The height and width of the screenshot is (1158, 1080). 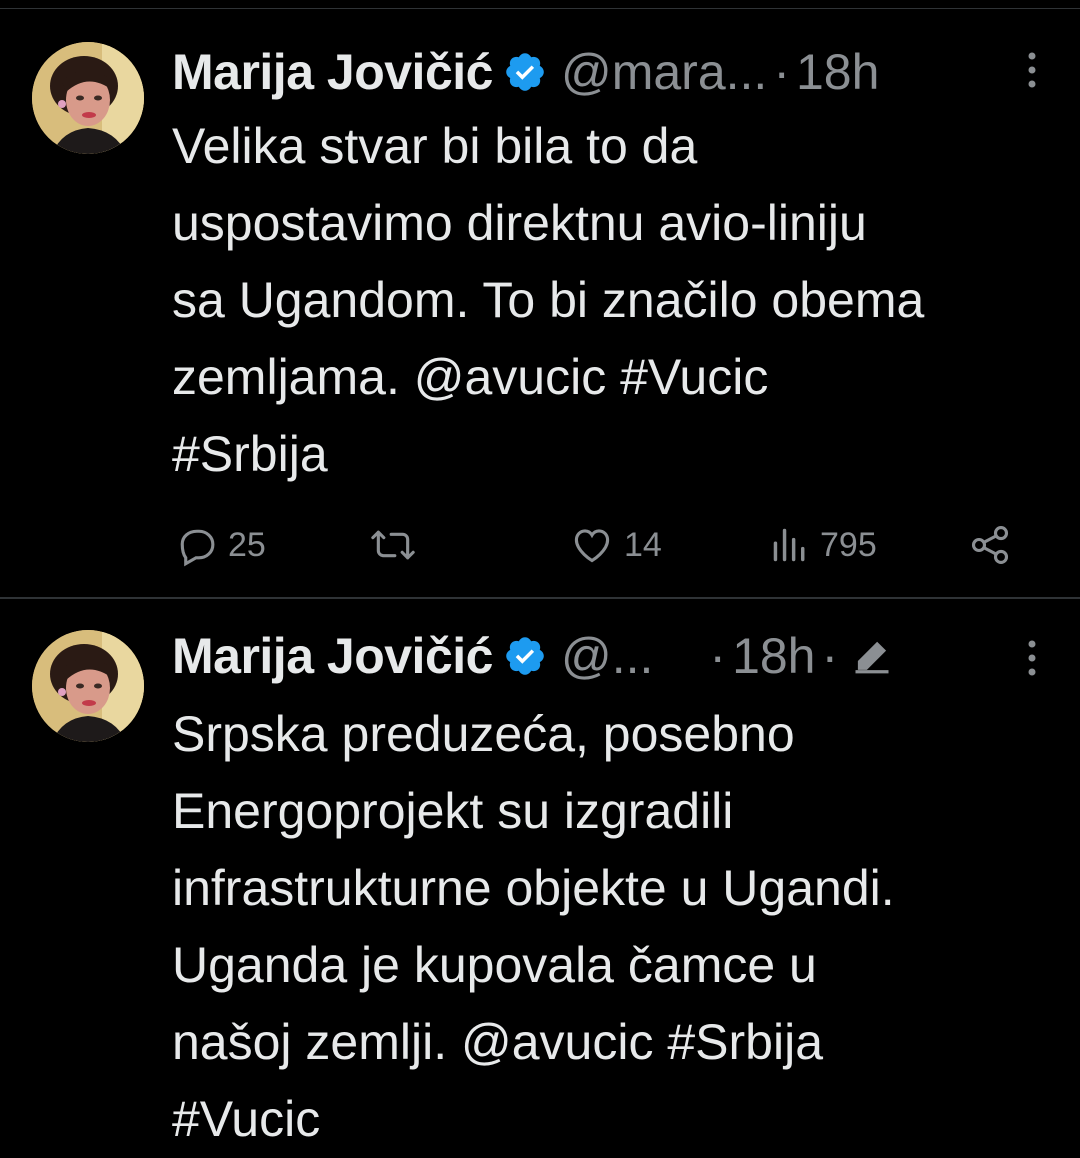 I want to click on views-icon, so click(x=789, y=545).